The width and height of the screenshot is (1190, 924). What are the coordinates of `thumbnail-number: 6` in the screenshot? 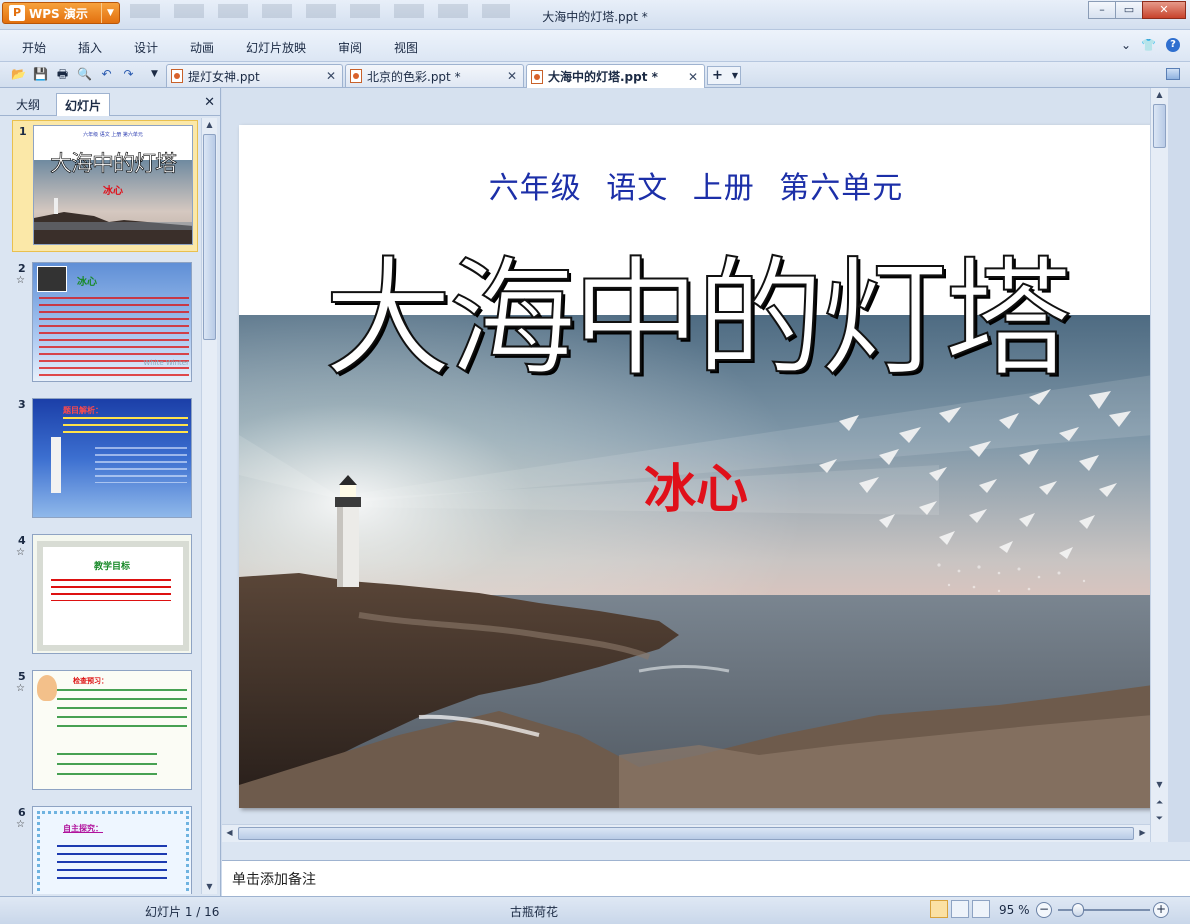 It's located at (22, 812).